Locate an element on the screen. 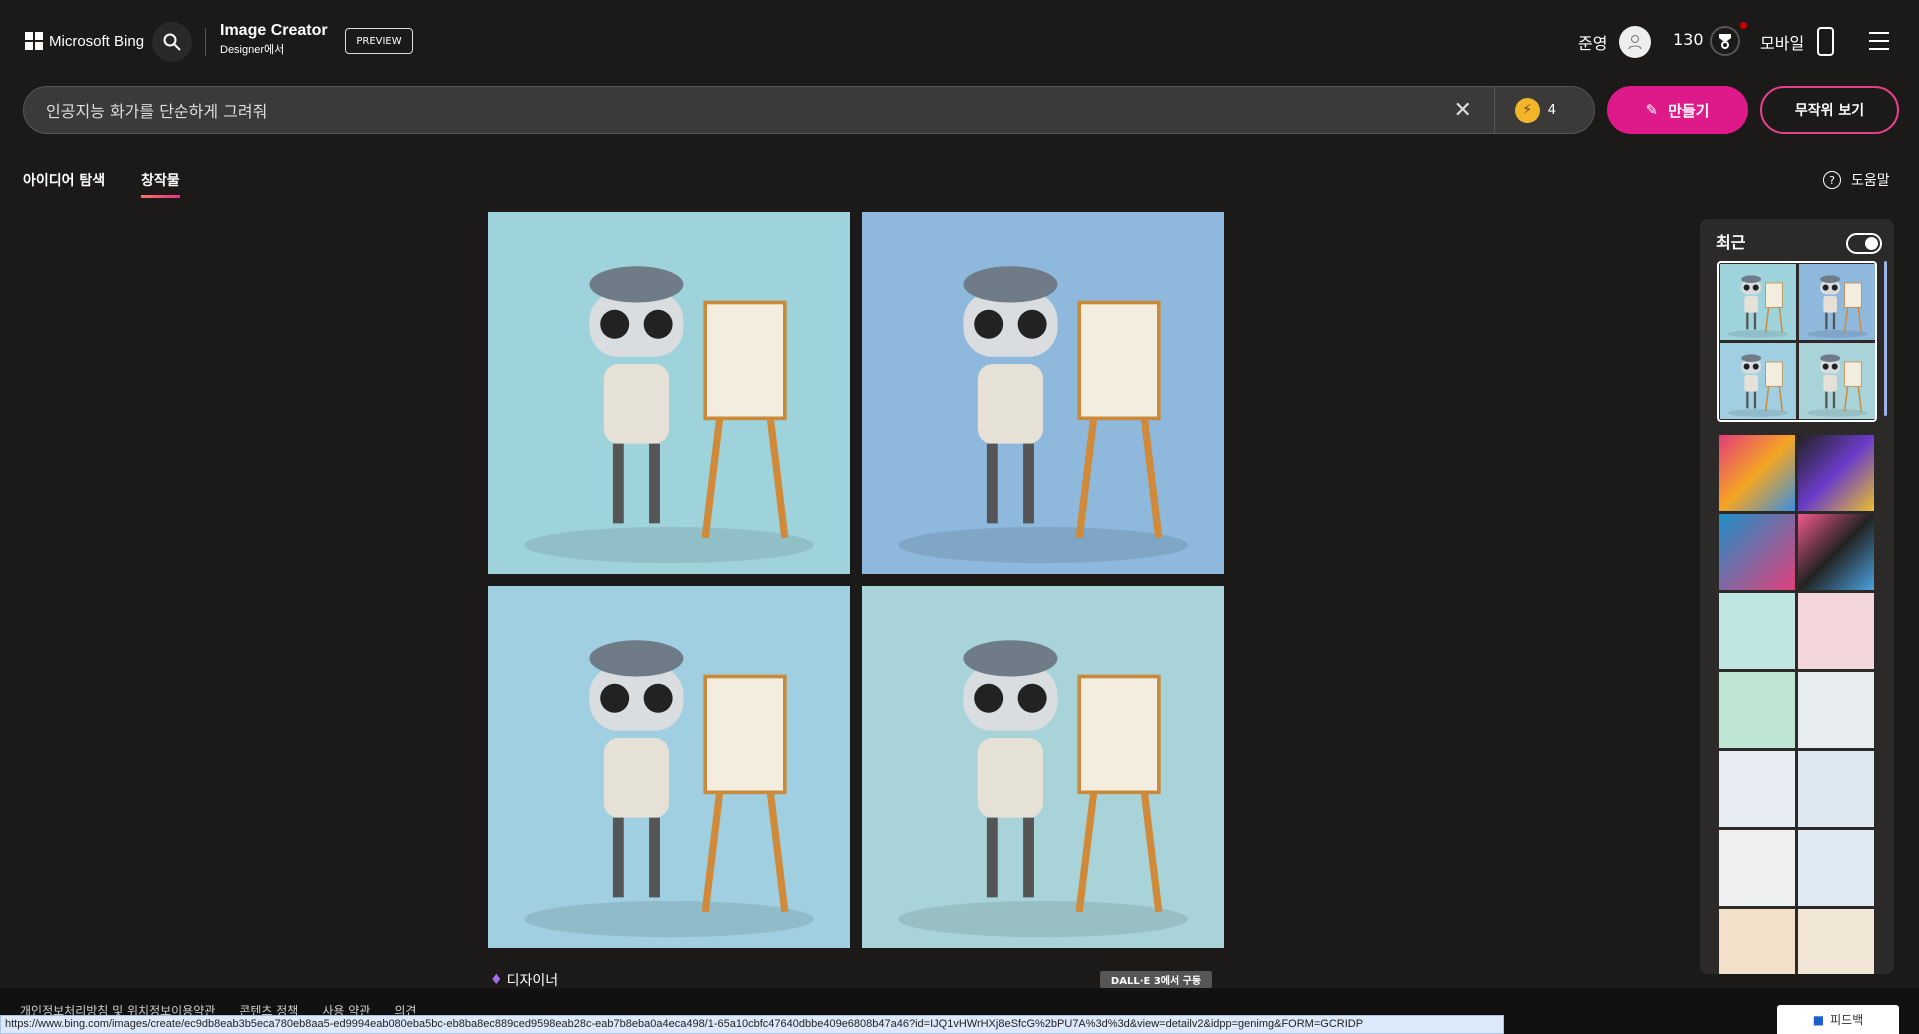  create-button: ✎ 만들기 is located at coordinates (1677, 110).